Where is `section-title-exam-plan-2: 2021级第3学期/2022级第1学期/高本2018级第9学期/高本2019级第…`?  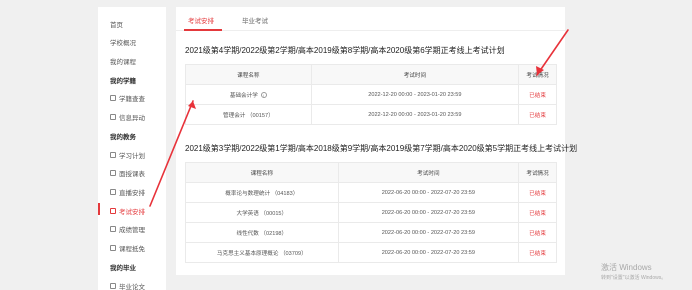
section-title-exam-plan-2: 2021级第3学期/2022级第1学期/高本2018级第9学期/高本2019级第… is located at coordinates (381, 148).